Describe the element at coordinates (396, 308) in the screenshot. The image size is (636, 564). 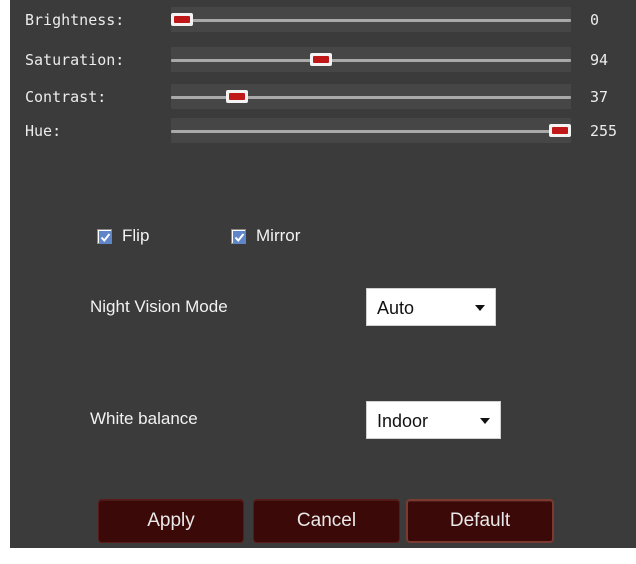
I see `night-vision-selected-value: Auto` at that location.